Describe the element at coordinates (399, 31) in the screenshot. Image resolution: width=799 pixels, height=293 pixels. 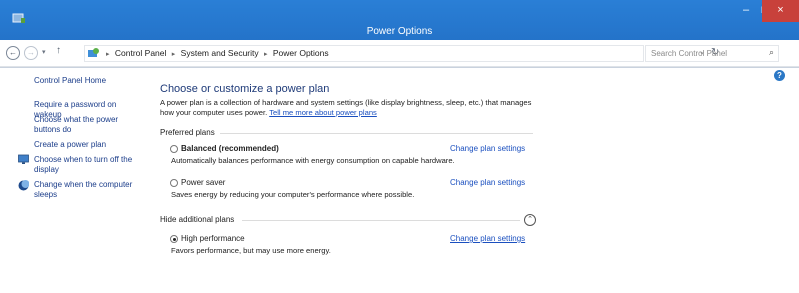
I see `window-title: Power Options` at that location.